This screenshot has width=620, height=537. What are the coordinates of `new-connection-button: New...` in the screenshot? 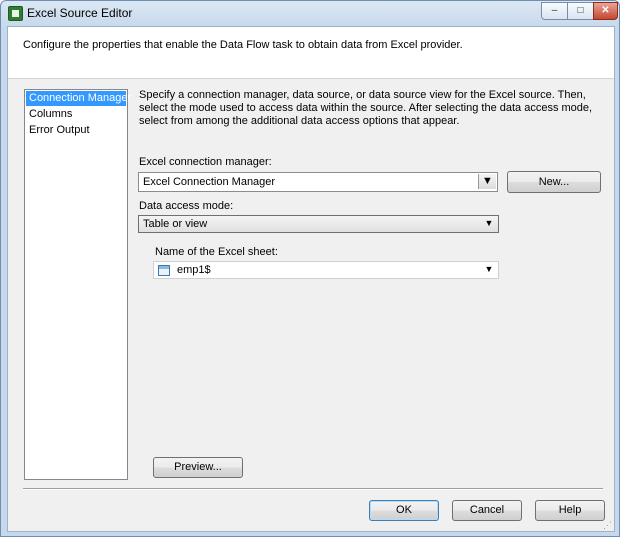 It's located at (554, 182).